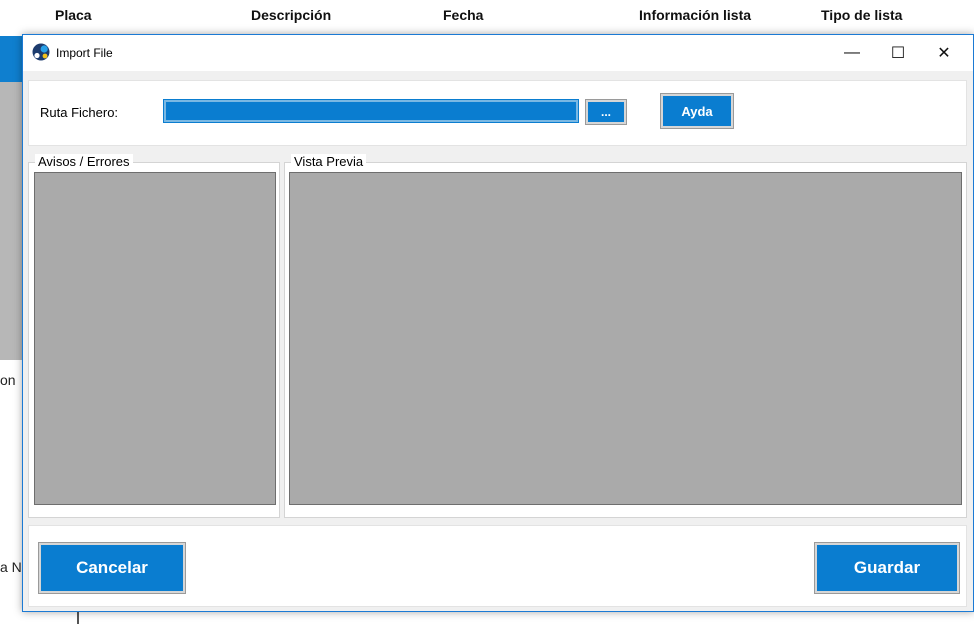  Describe the element at coordinates (11, 221) in the screenshot. I see `background-gray-panel` at that location.